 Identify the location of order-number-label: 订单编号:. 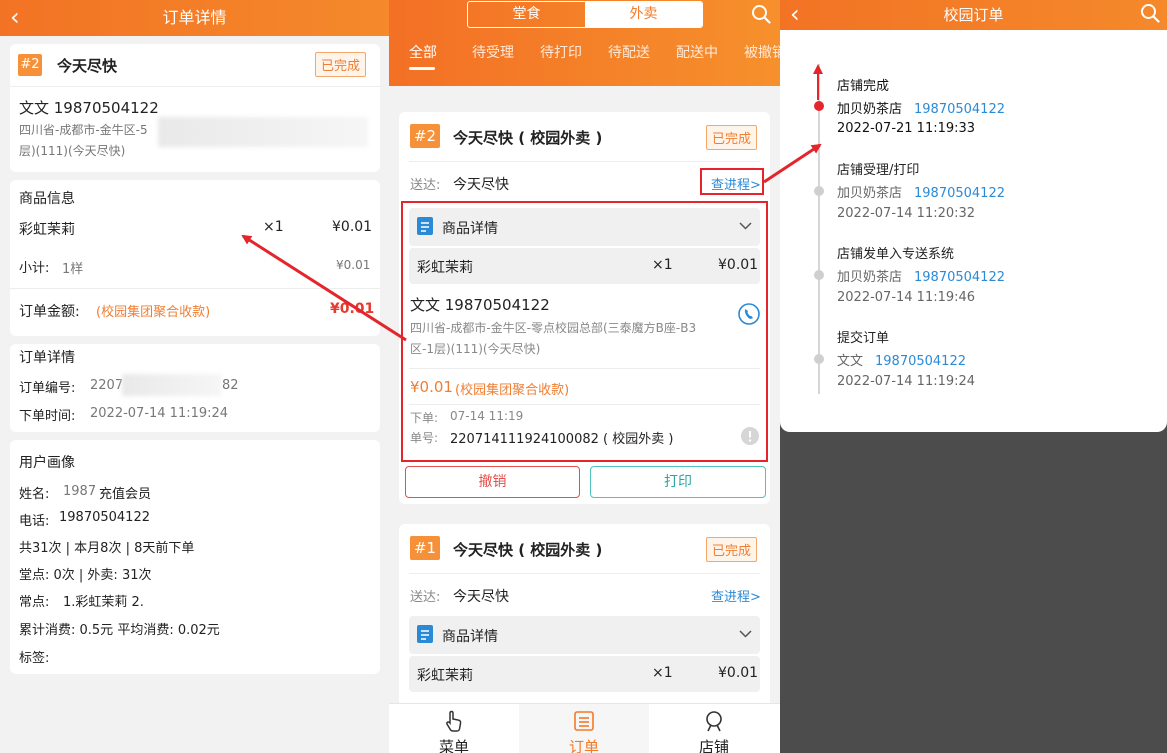
(47, 388).